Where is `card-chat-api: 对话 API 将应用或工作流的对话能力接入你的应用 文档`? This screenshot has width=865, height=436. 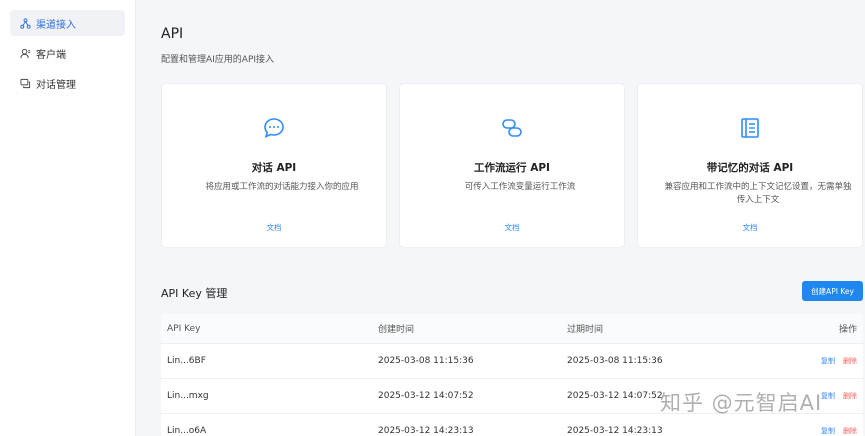 card-chat-api: 对话 API 将应用或工作流的对话能力接入你的应用 文档 is located at coordinates (274, 165).